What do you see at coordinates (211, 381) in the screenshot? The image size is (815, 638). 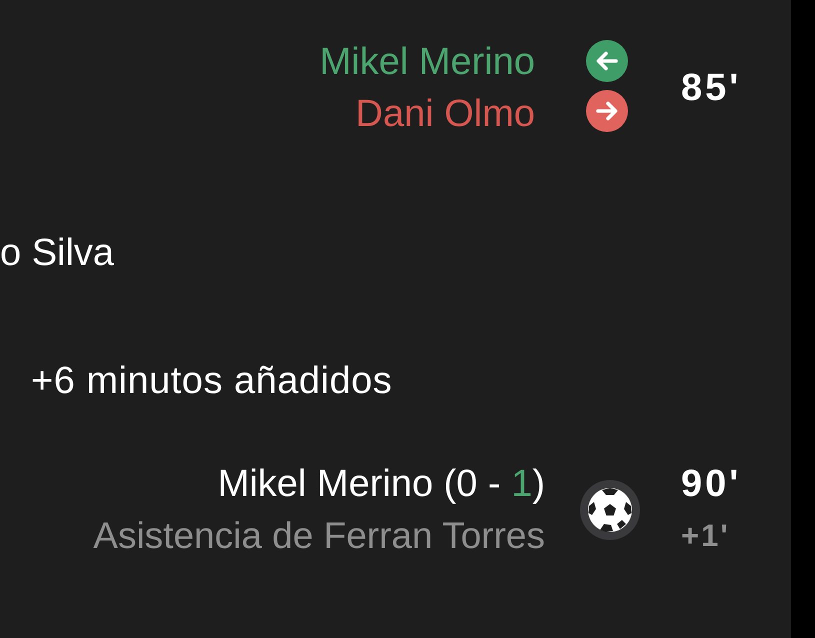 I see `added-time-text: +6 minutos añadidos` at bounding box center [211, 381].